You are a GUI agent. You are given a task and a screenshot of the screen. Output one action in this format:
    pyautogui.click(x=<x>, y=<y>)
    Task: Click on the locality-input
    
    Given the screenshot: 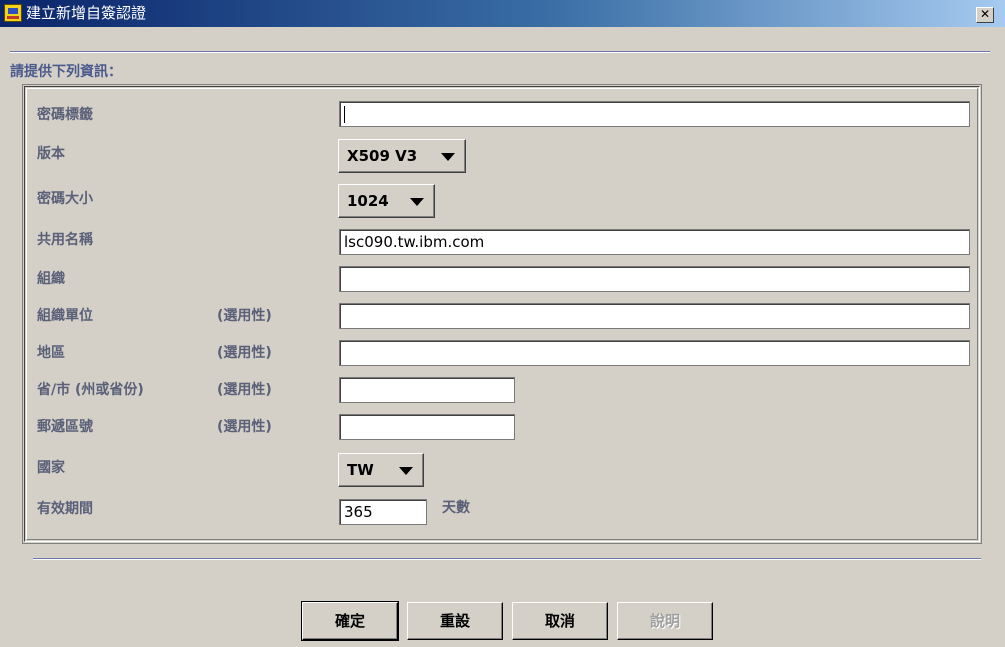 What is the action you would take?
    pyautogui.click(x=654, y=353)
    